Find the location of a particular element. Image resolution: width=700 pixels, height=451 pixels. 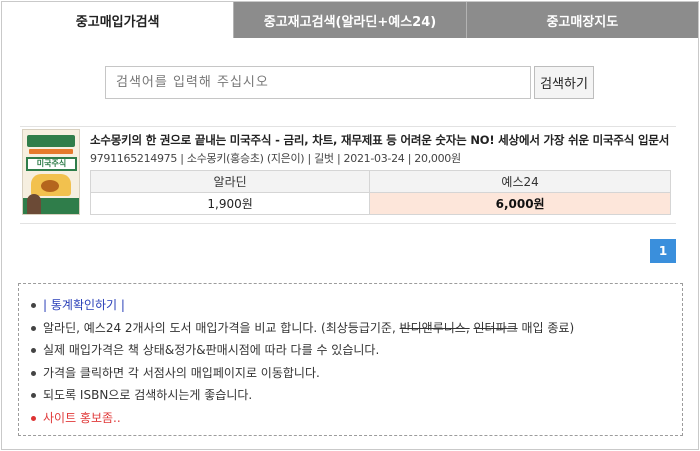

cover-illustration is located at coordinates (50, 186).